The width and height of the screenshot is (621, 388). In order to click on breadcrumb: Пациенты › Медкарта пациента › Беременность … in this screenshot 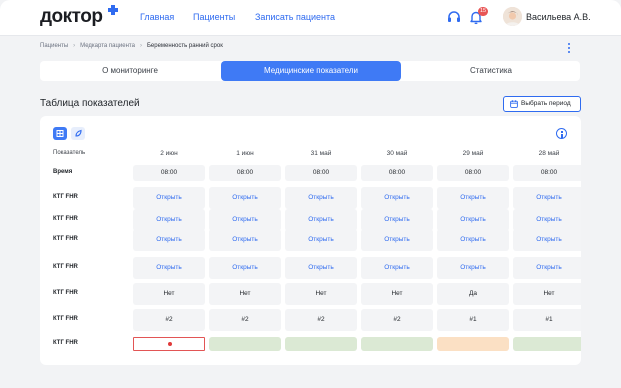, I will do `click(131, 46)`.